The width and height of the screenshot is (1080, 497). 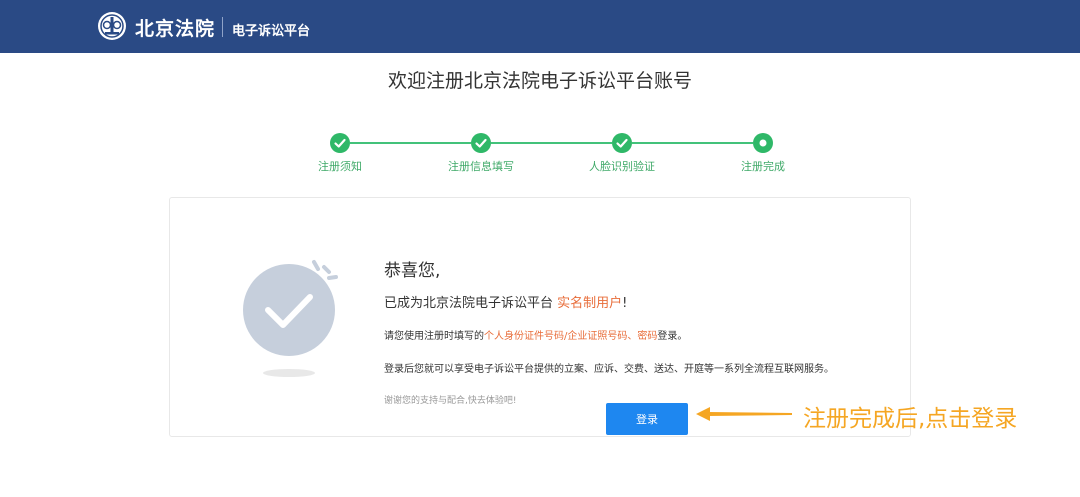 What do you see at coordinates (763, 143) in the screenshot?
I see `step-dot-current-icon` at bounding box center [763, 143].